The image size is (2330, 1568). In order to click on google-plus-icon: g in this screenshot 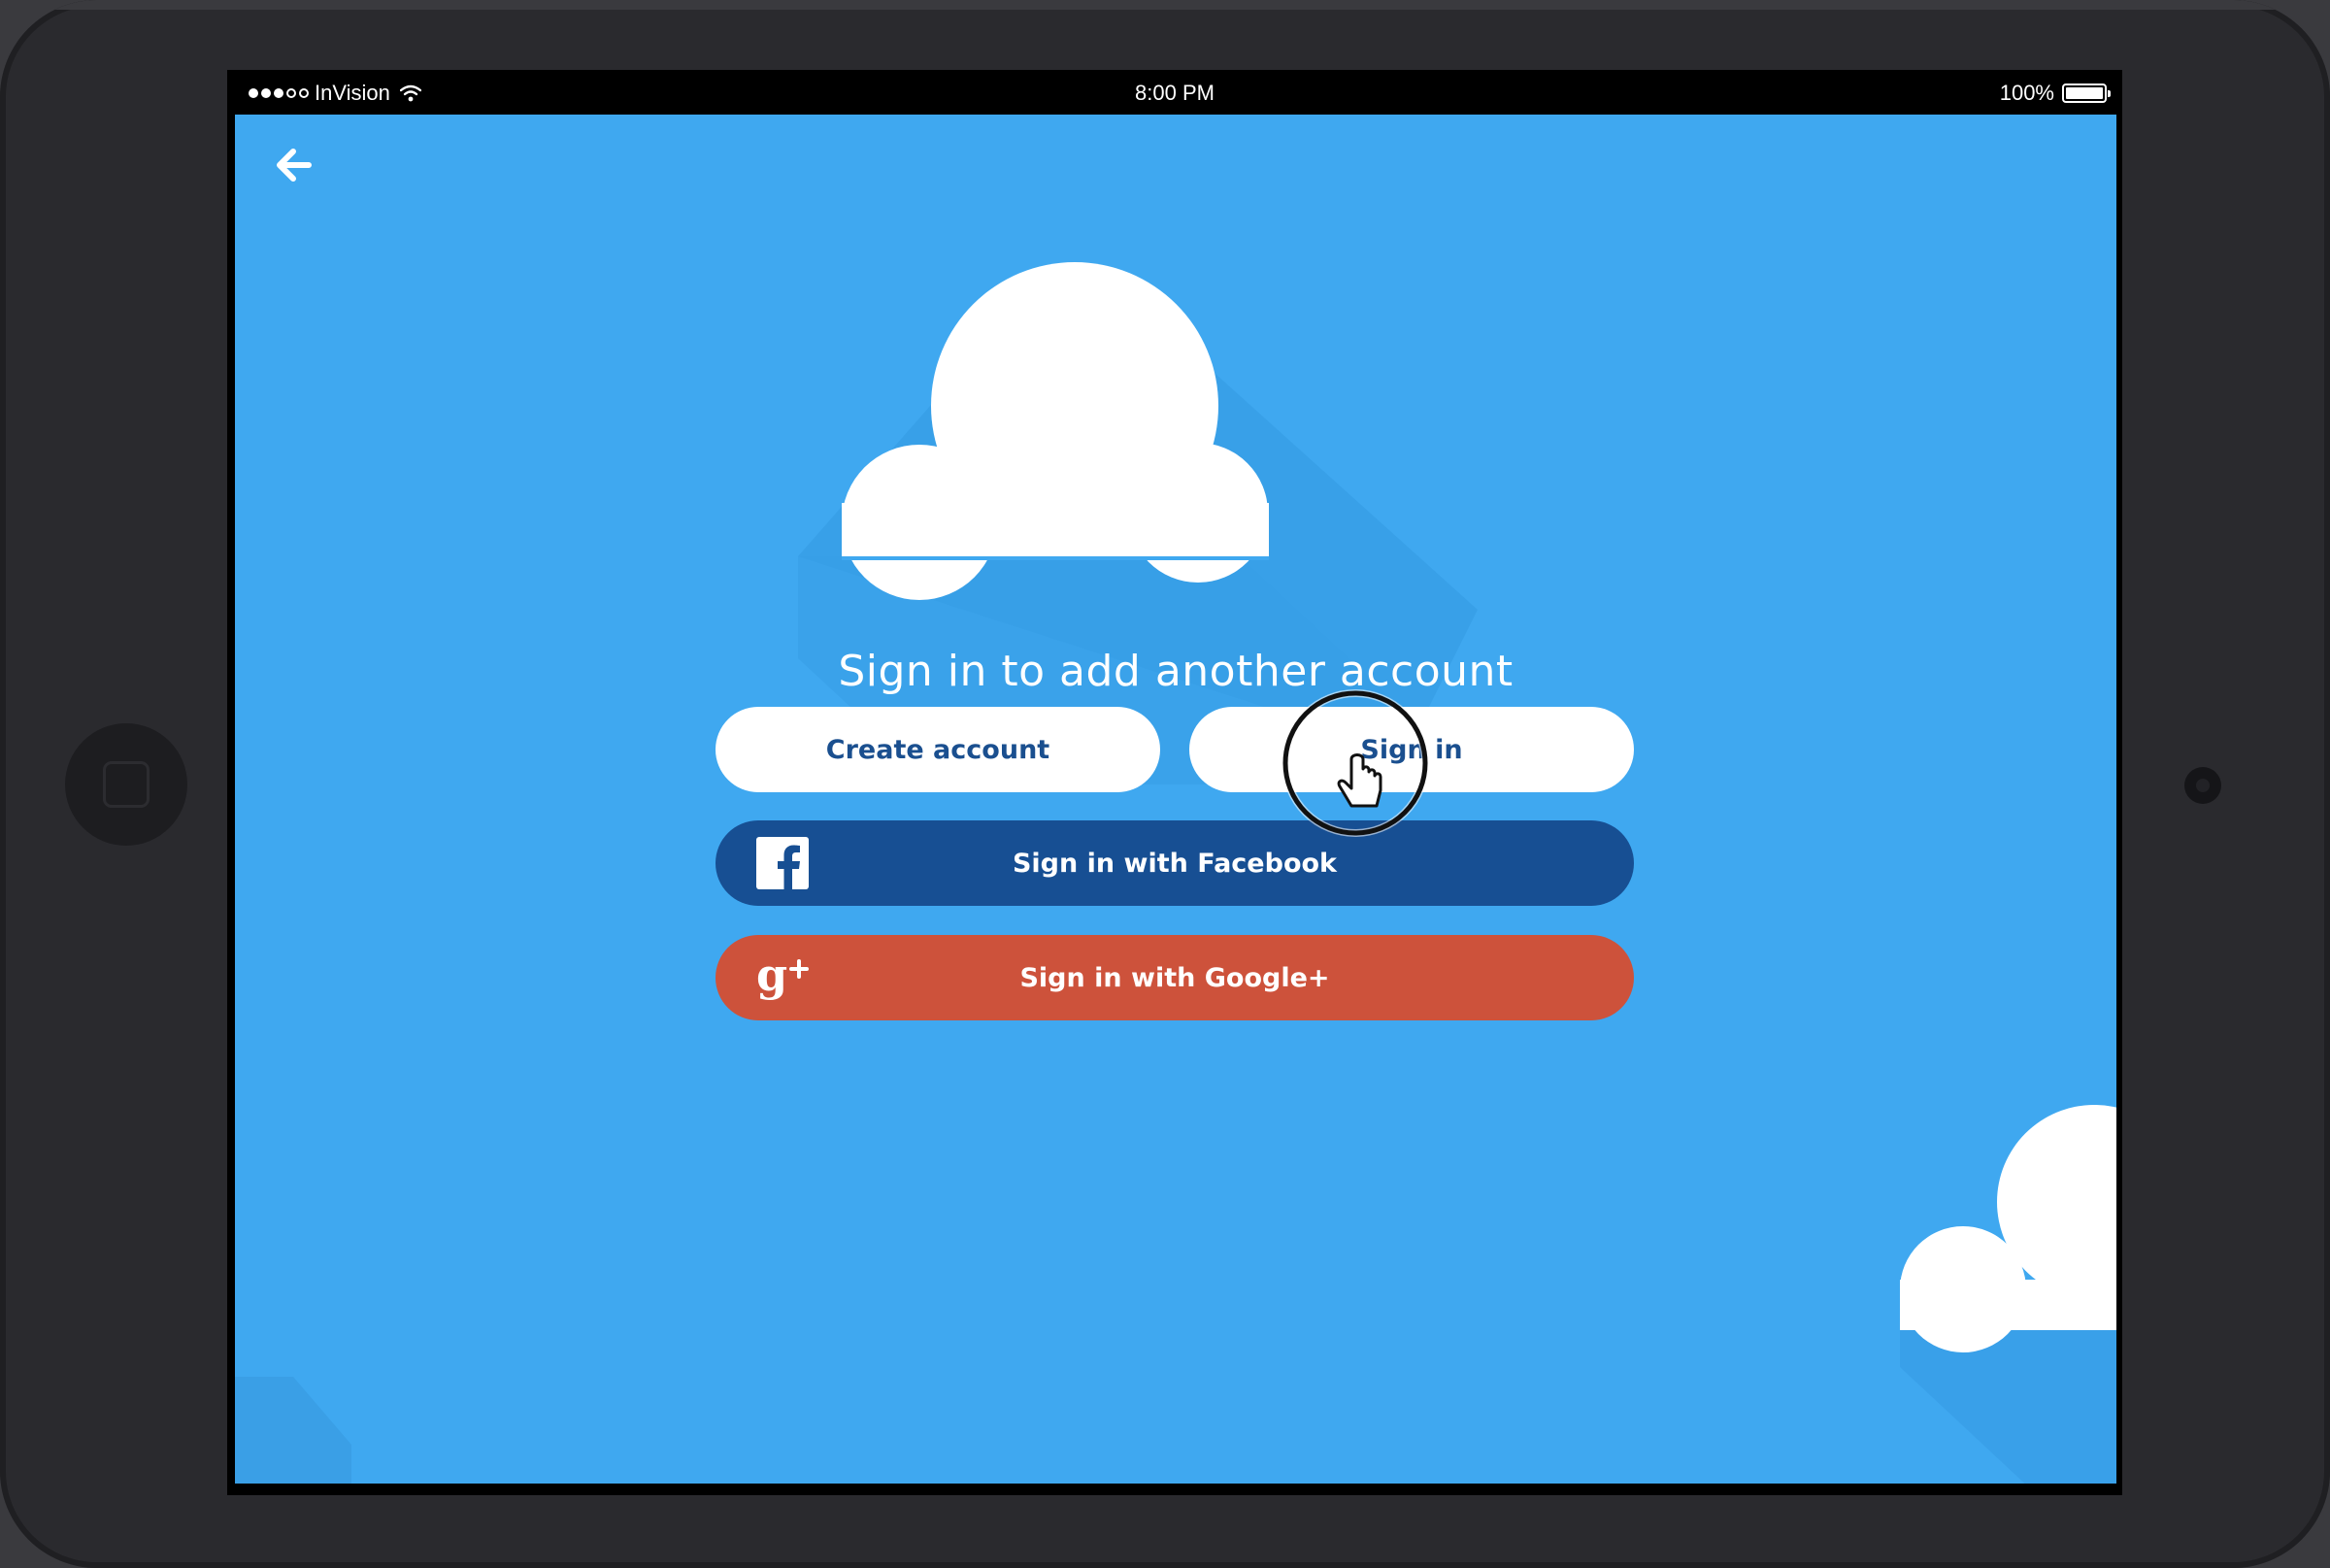, I will do `click(782, 976)`.